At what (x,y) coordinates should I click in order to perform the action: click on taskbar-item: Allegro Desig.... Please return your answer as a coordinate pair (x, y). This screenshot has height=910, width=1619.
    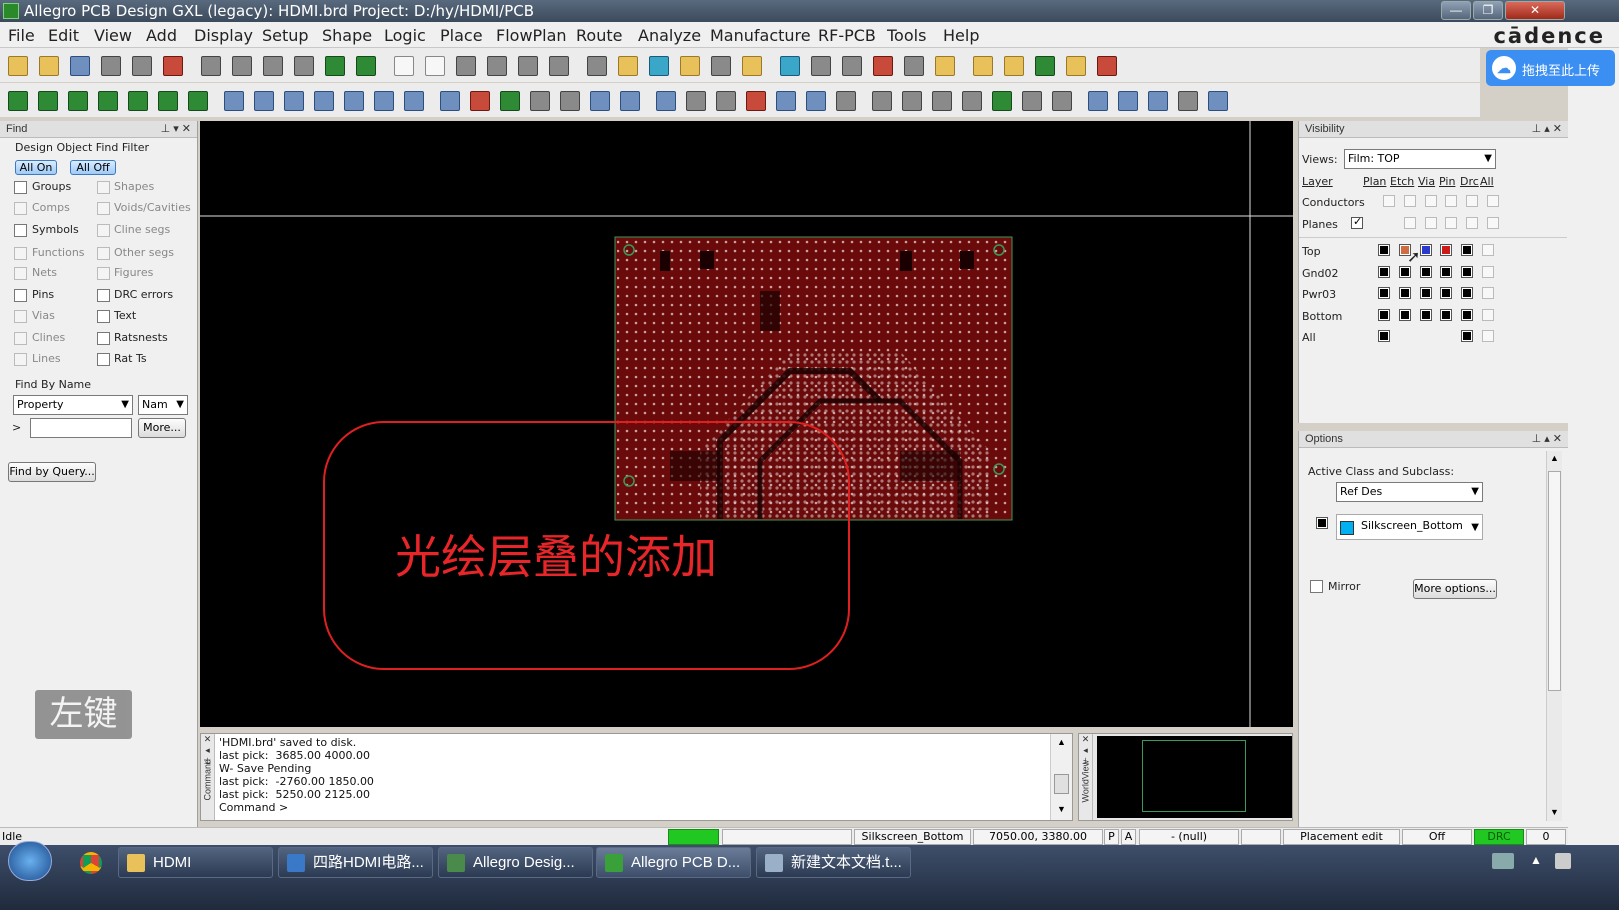
    Looking at the image, I should click on (515, 862).